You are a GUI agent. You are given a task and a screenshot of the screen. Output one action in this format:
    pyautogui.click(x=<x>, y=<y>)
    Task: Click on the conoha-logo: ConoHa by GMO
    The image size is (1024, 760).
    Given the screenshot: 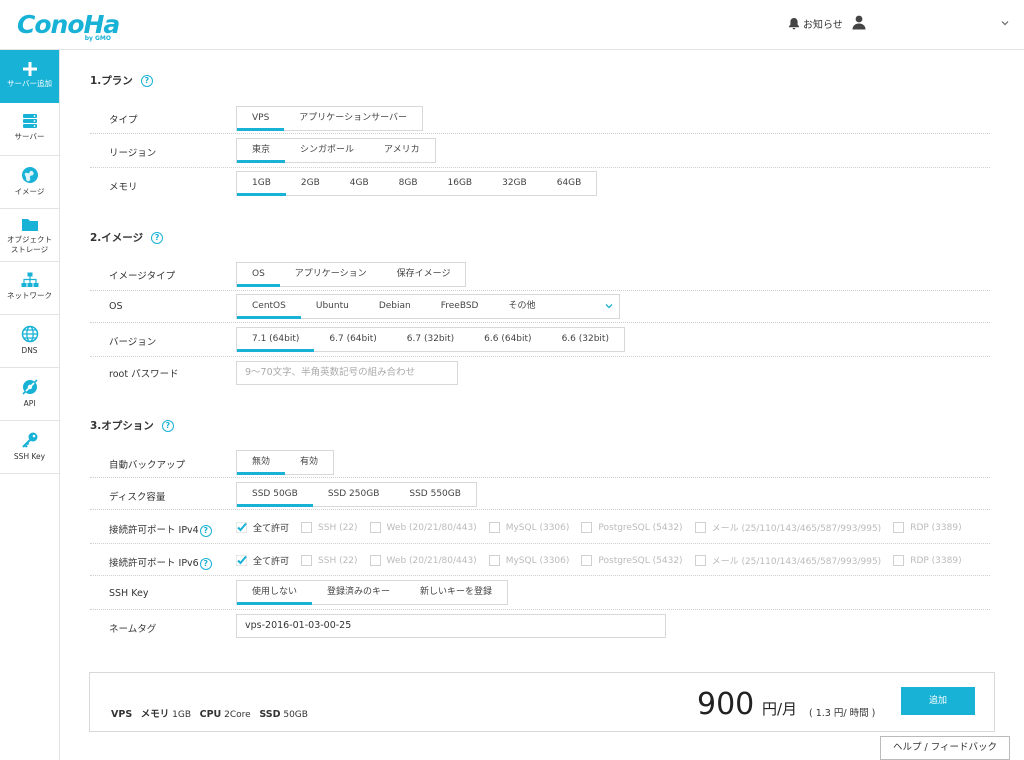 What is the action you would take?
    pyautogui.click(x=68, y=26)
    